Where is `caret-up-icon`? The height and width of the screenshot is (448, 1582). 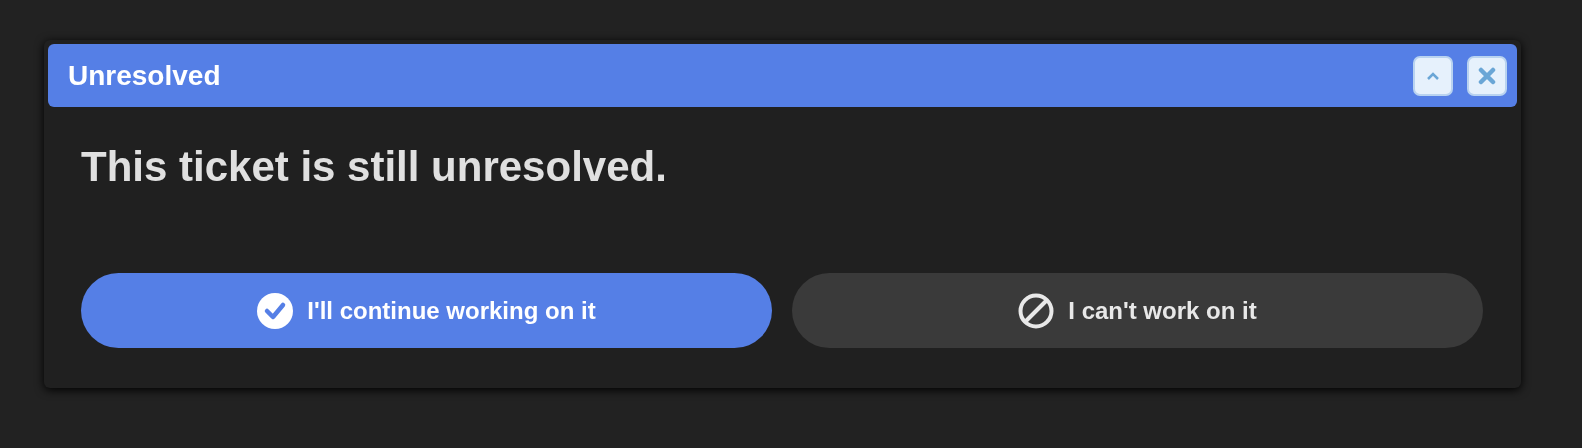
caret-up-icon is located at coordinates (1433, 75).